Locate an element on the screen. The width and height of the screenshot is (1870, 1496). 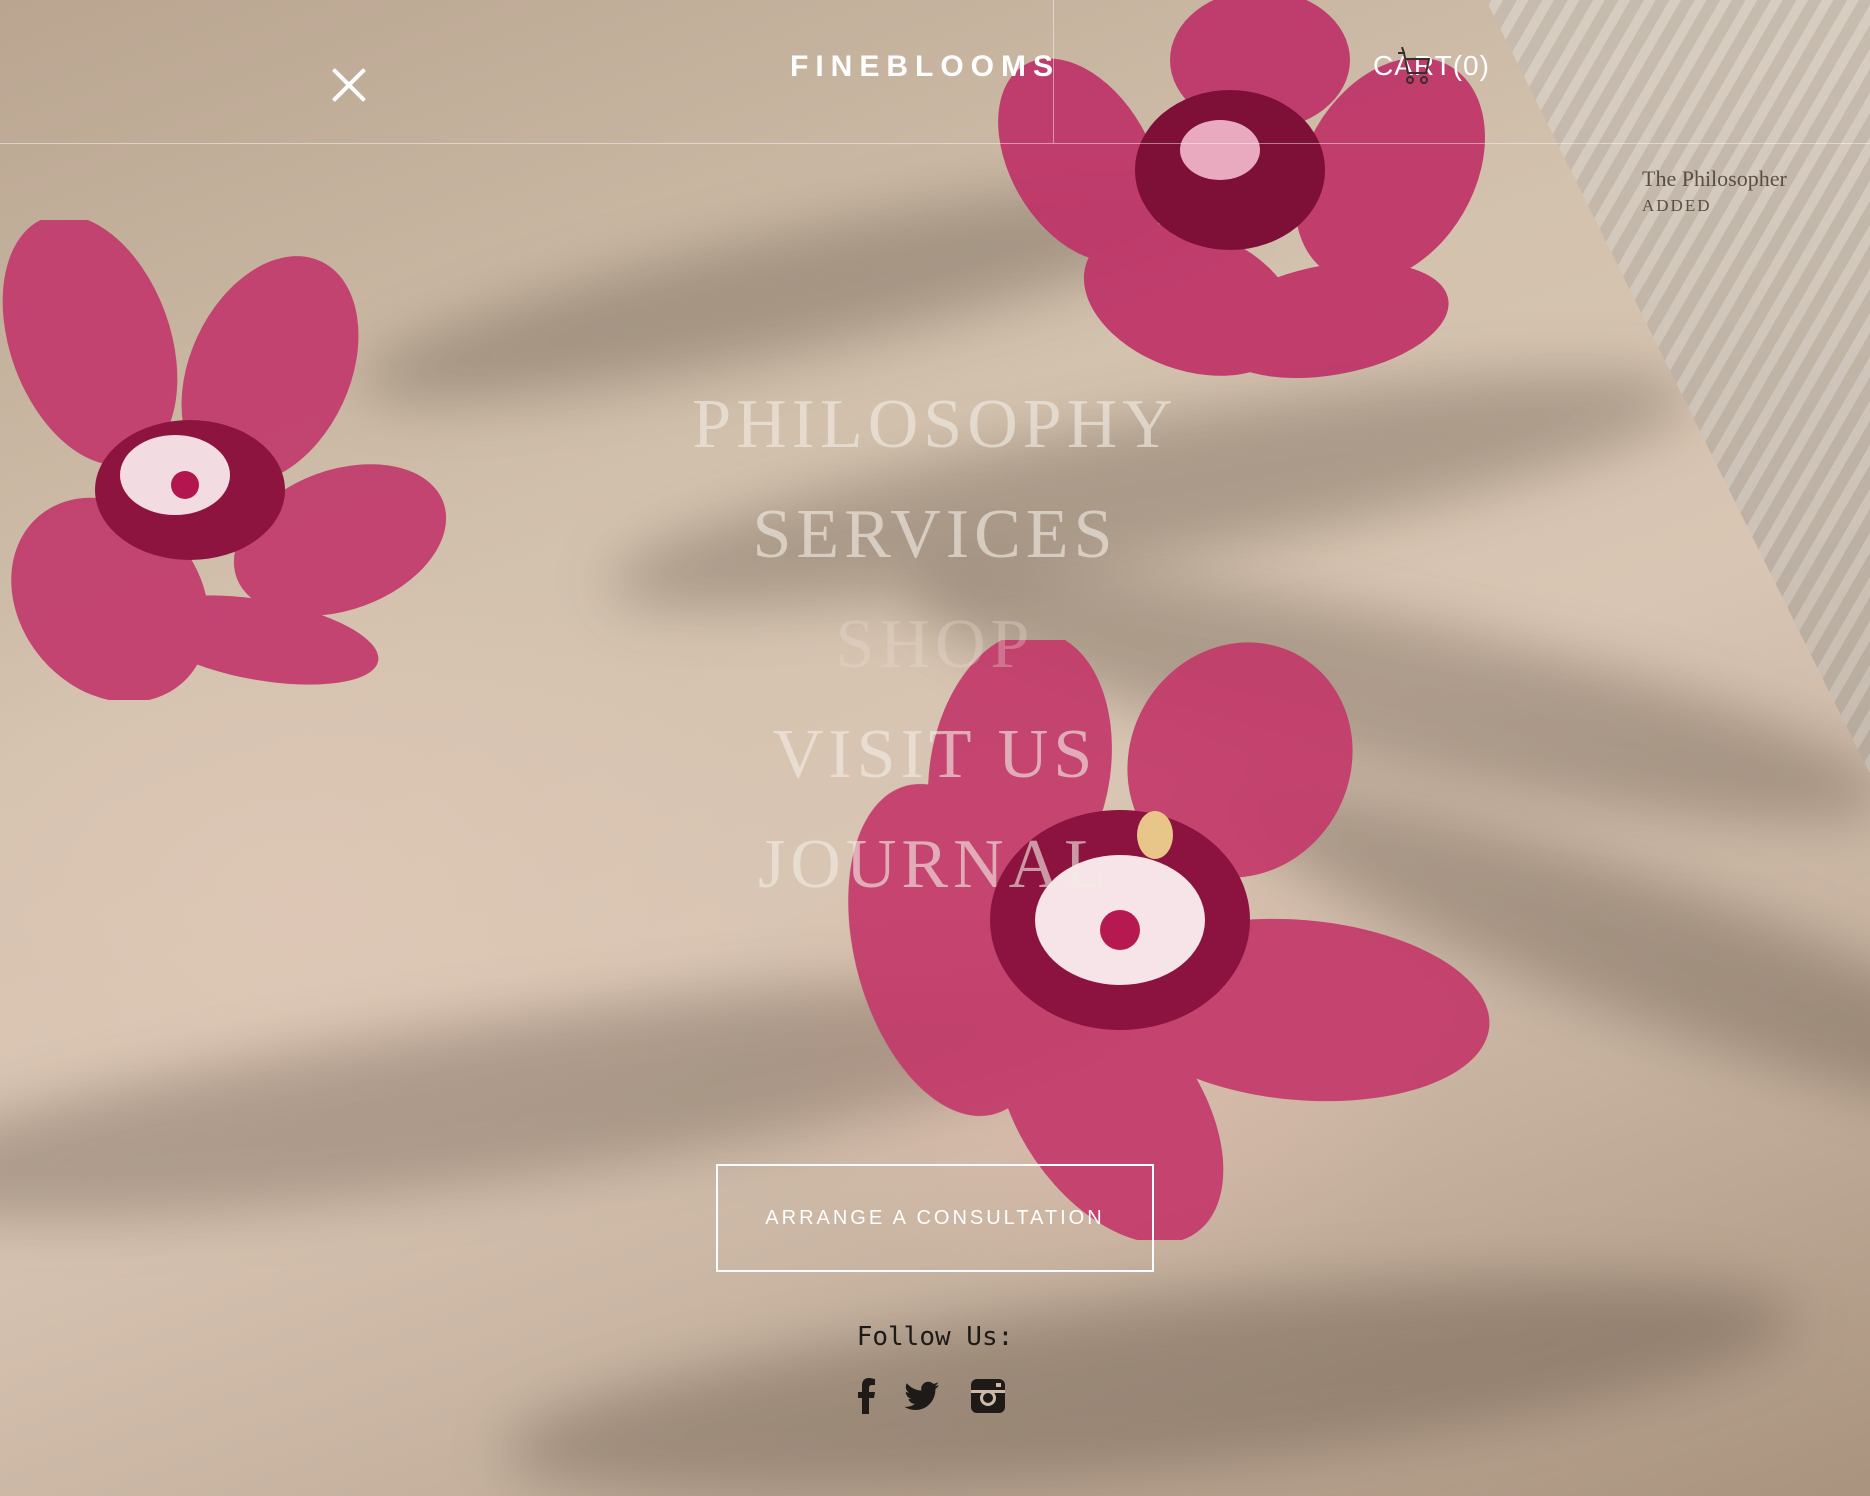
cart-added-notice: The Philosopher ADDED is located at coordinates (1714, 191).